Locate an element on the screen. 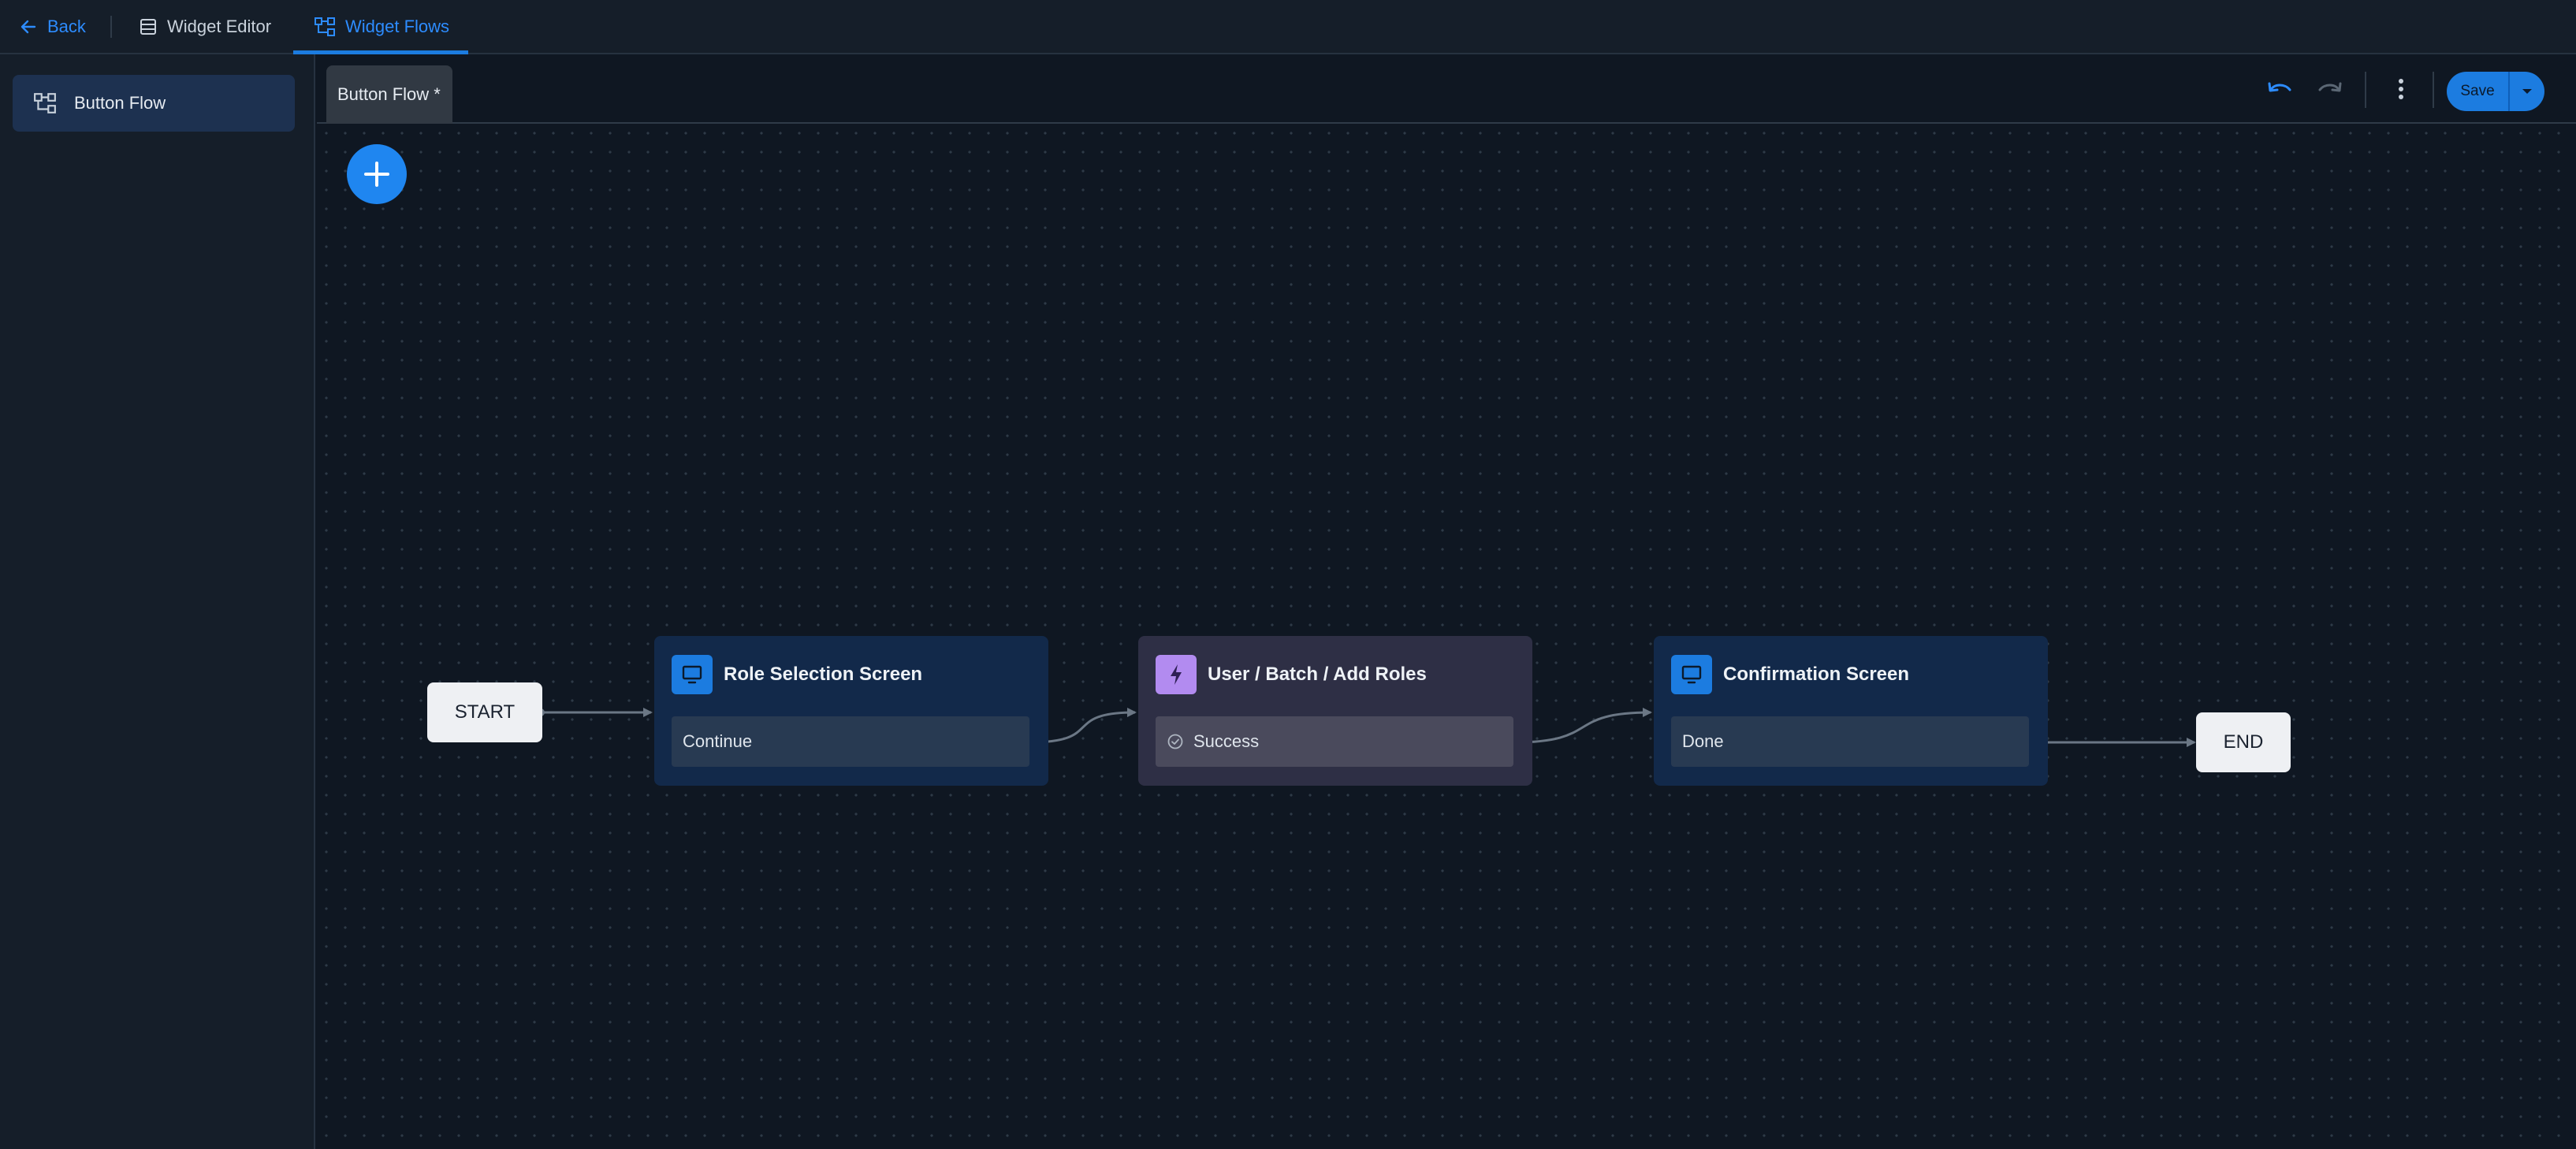 Image resolution: width=2576 pixels, height=1149 pixels. save-button-group: Save is located at coordinates (2495, 91).